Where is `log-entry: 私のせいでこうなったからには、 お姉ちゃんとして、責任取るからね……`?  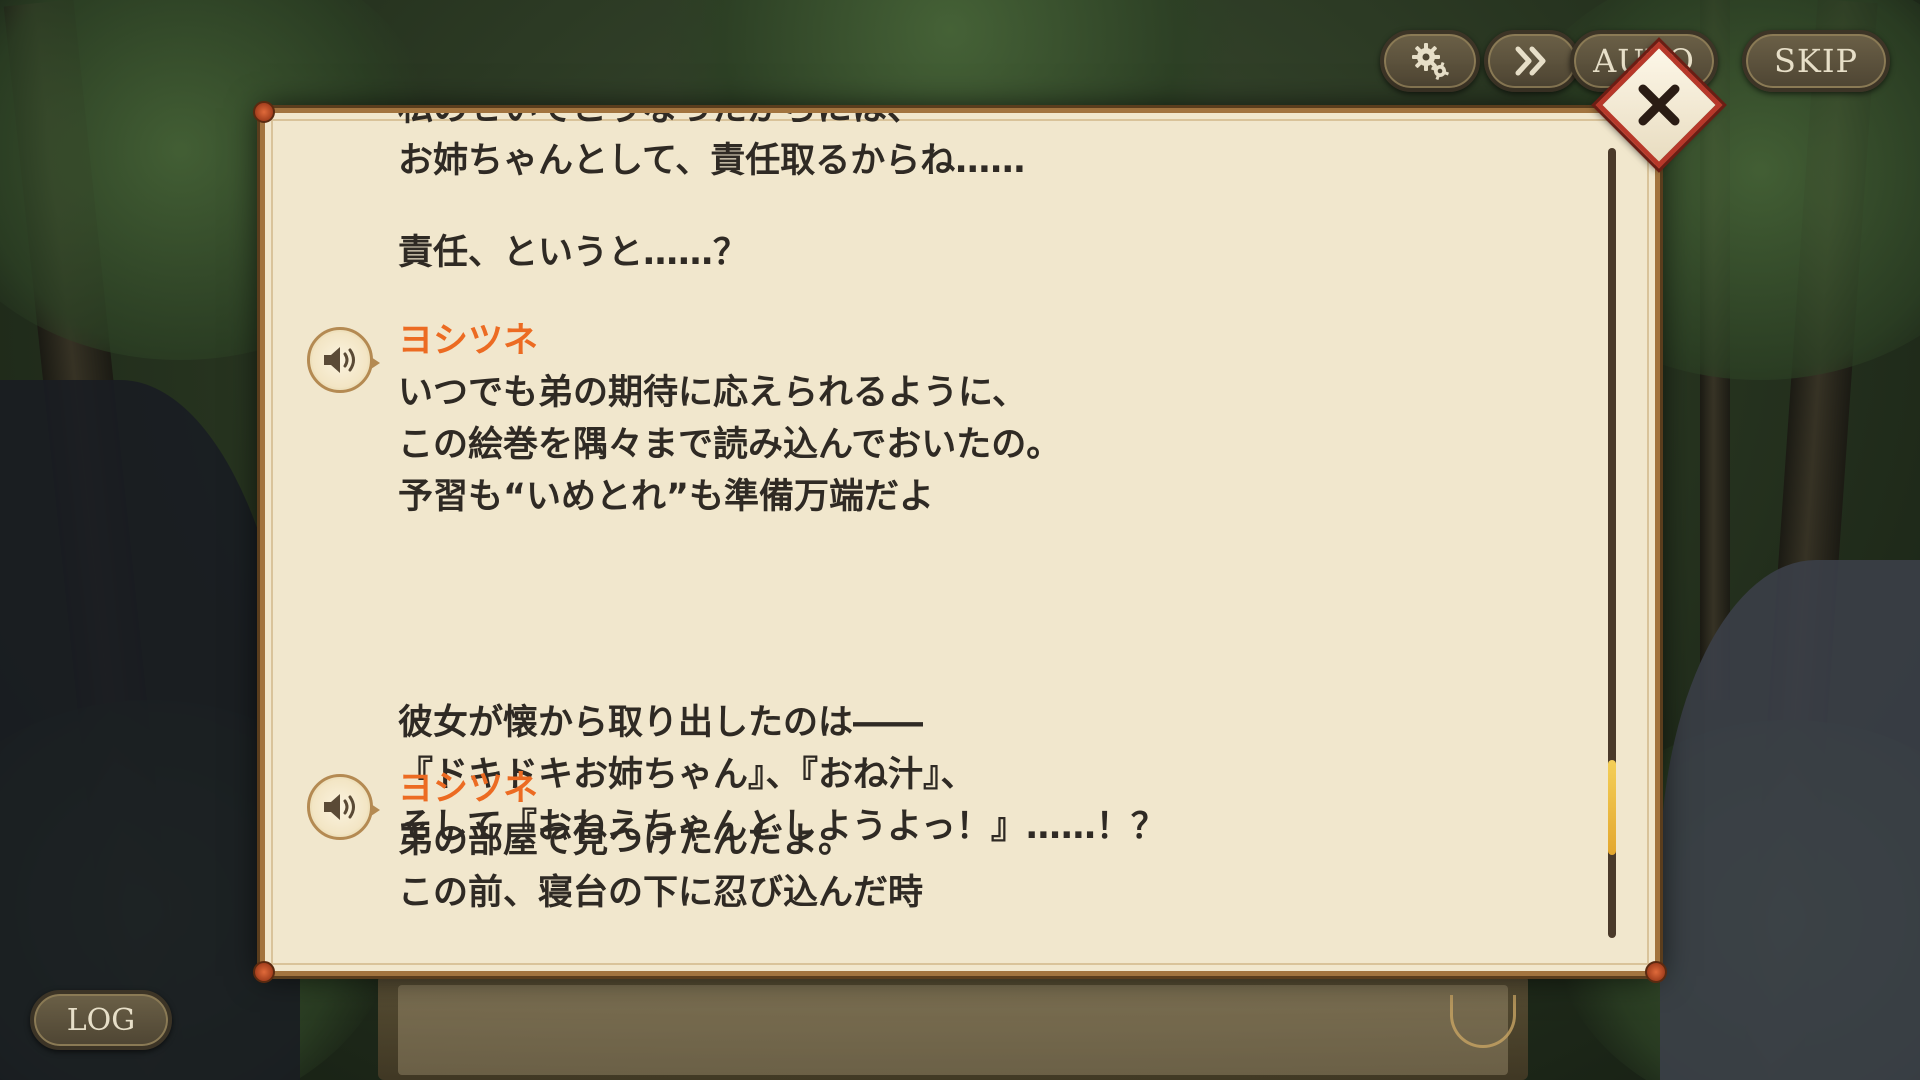 log-entry: 私のせいでこうなったからには、 お姉ちゃんとして、責任取るからね…… is located at coordinates (973, 150).